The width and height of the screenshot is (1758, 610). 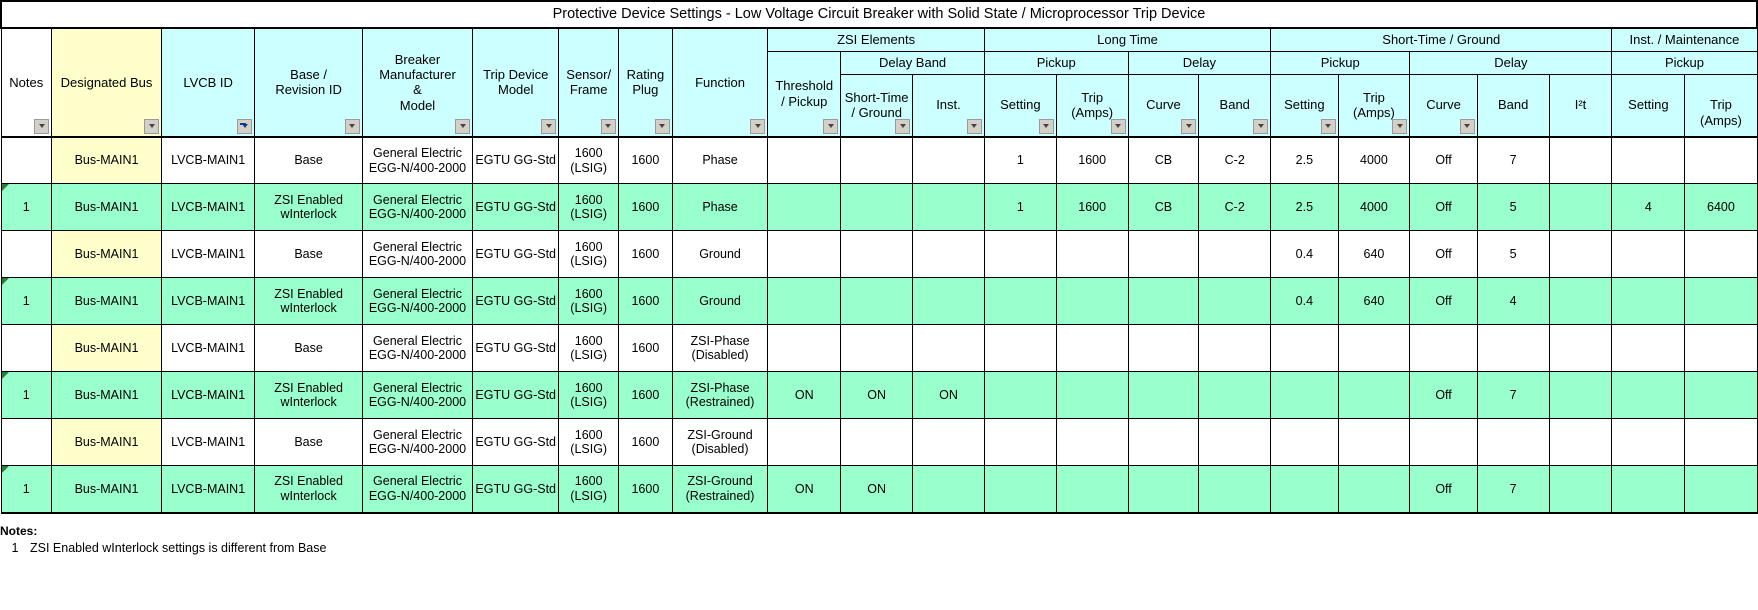 What do you see at coordinates (720, 160) in the screenshot?
I see `cell-function: Phase` at bounding box center [720, 160].